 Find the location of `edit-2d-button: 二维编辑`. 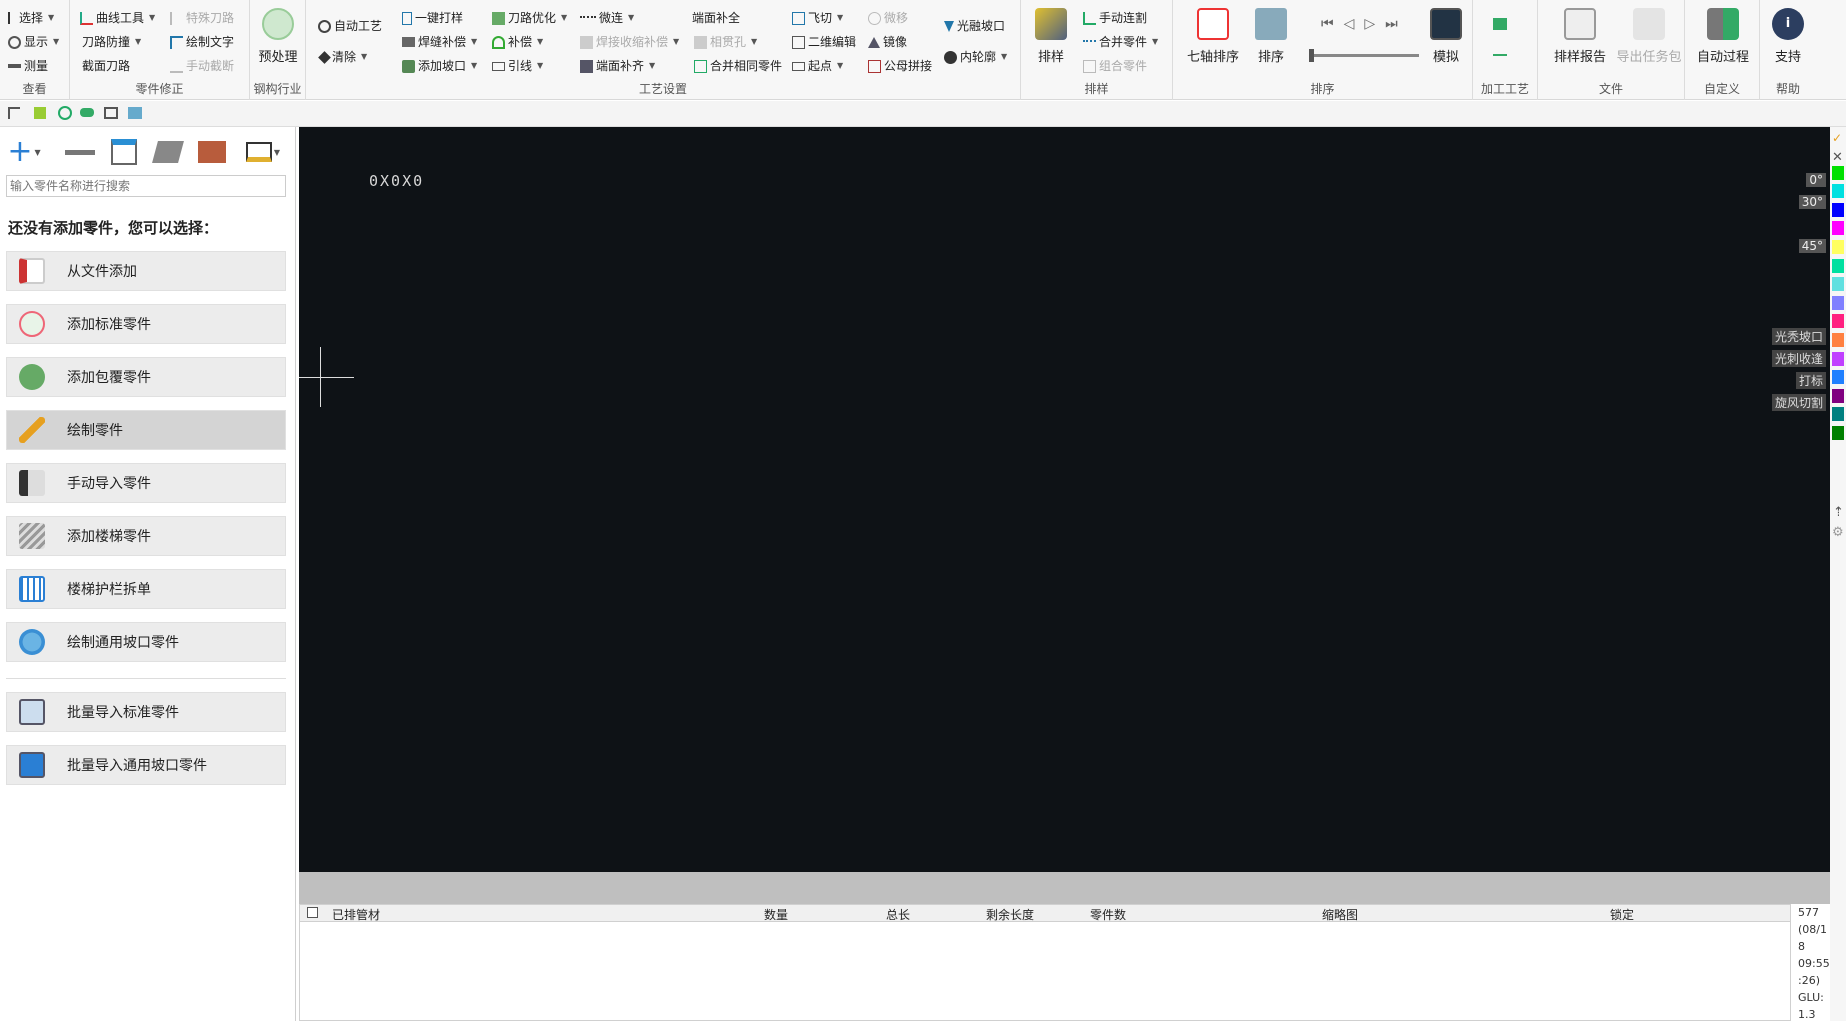

edit-2d-button: 二维编辑 is located at coordinates (824, 42).